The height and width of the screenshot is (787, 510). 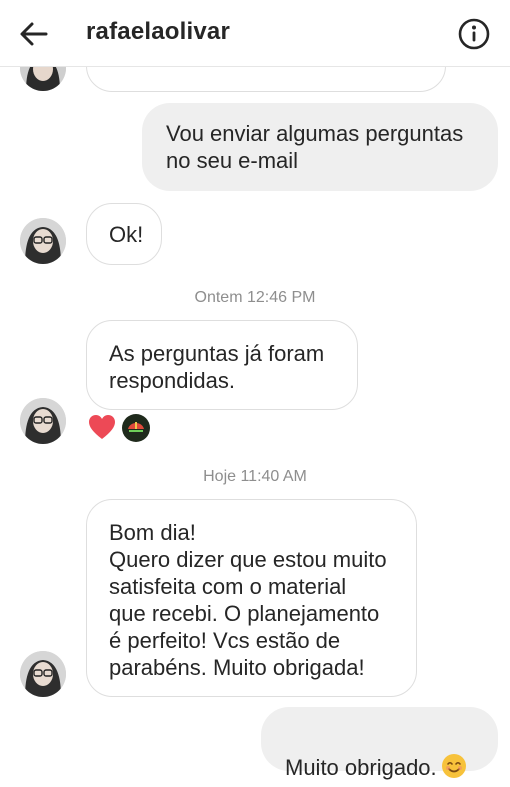 I want to click on message-bubble-incoming: Ok!, so click(x=124, y=234).